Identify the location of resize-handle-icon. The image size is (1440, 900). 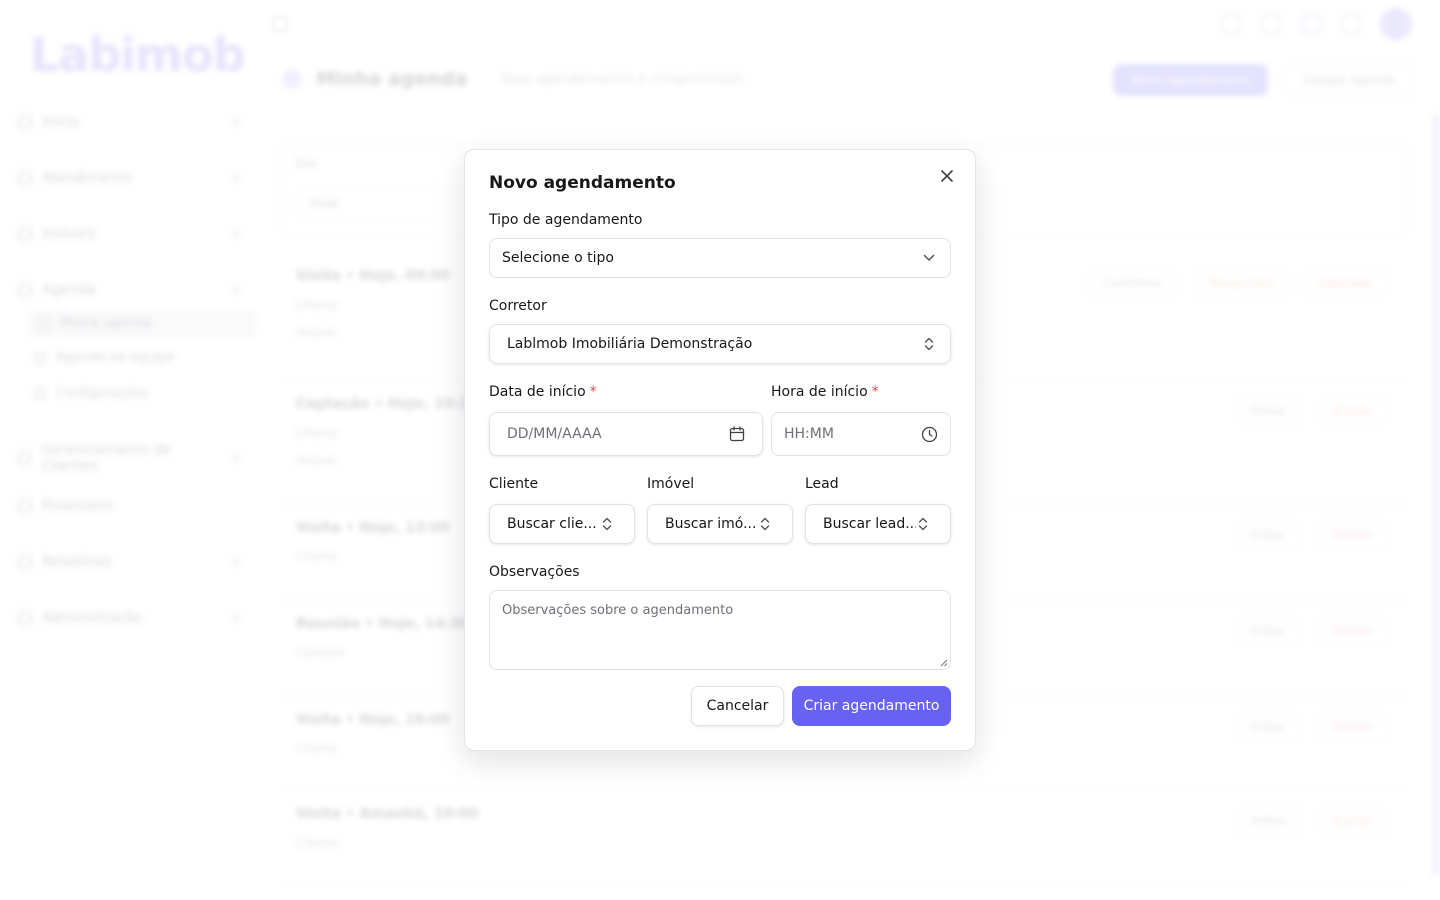
(943, 662).